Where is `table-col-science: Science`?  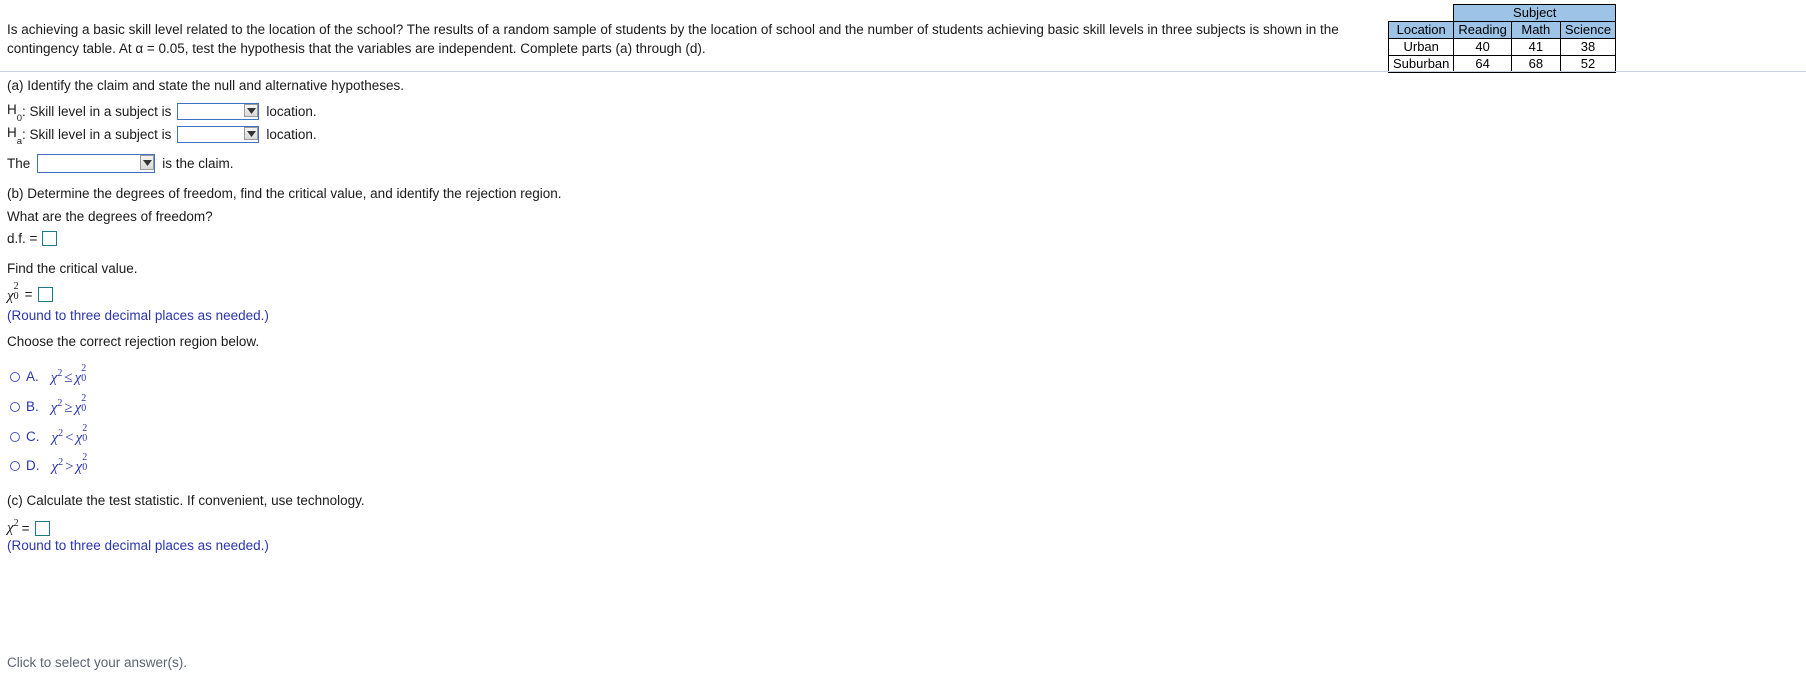 table-col-science: Science is located at coordinates (1588, 30).